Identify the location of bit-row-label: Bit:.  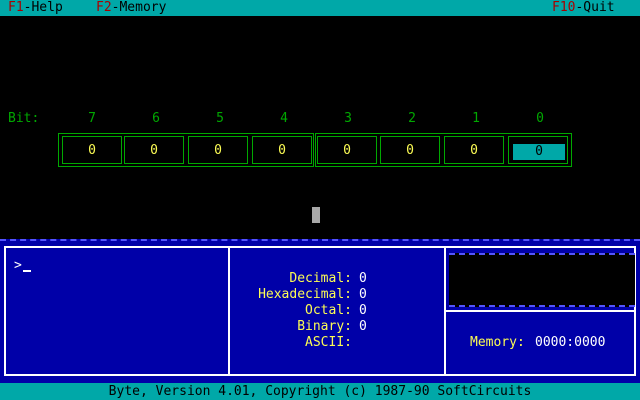
(24, 118).